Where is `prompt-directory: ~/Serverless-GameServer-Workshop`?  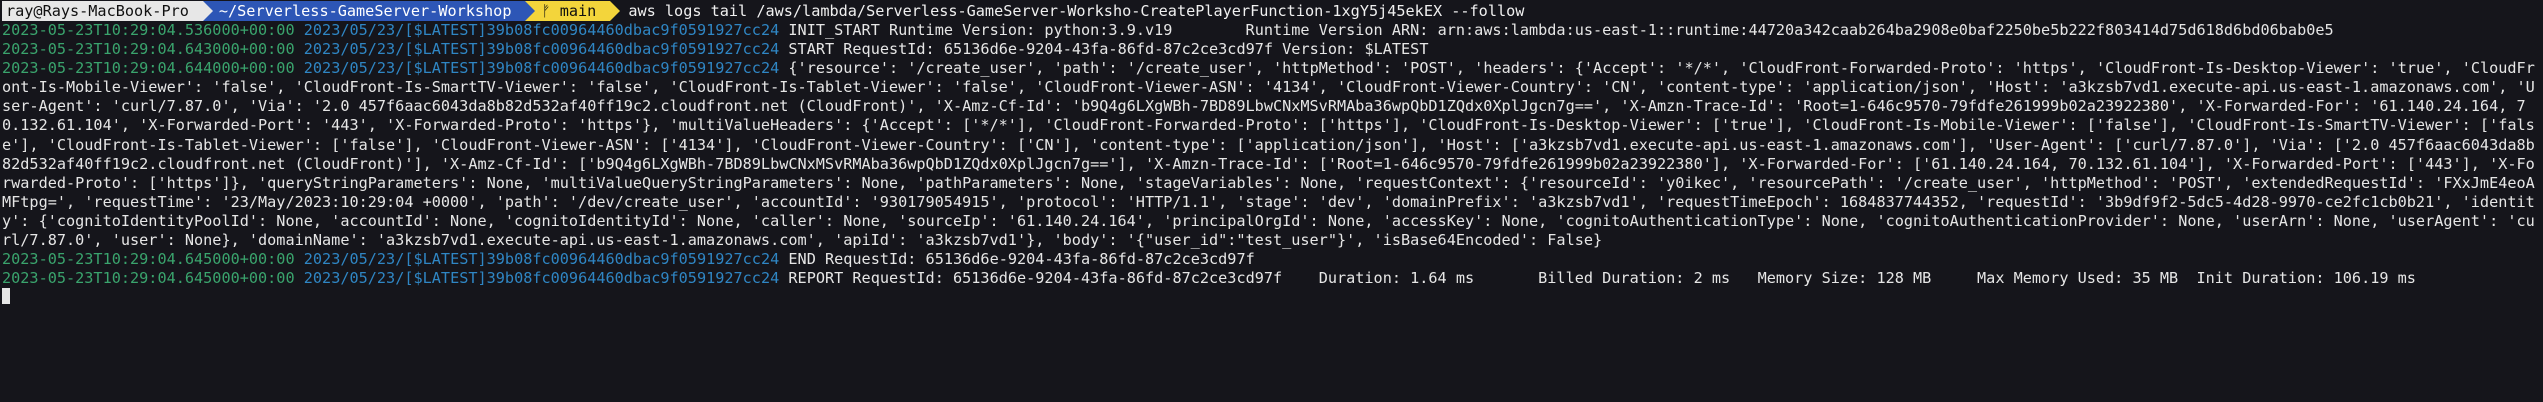
prompt-directory: ~/Serverless-GameServer-Workshop is located at coordinates (369, 11).